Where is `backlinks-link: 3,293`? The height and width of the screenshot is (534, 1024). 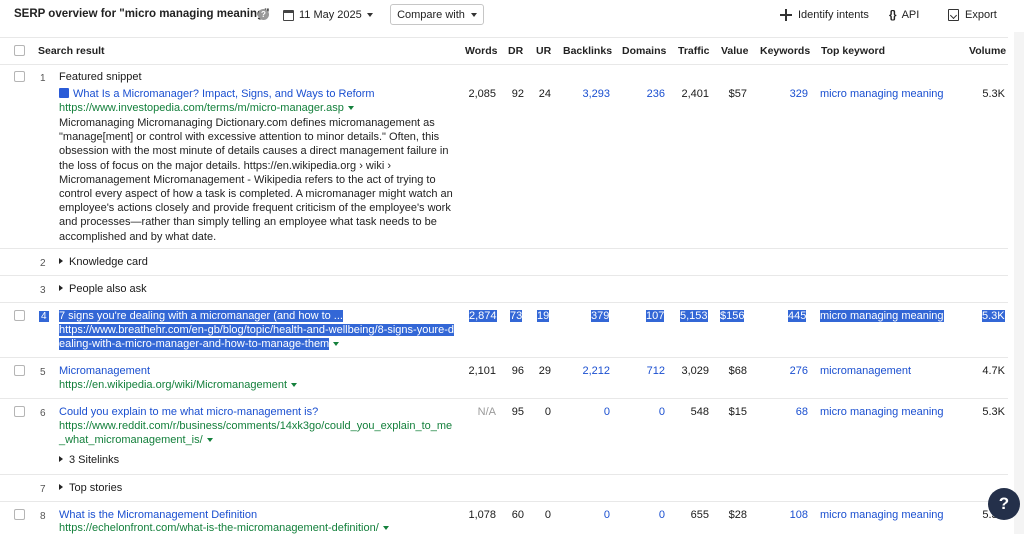
backlinks-link: 3,293 is located at coordinates (585, 94).